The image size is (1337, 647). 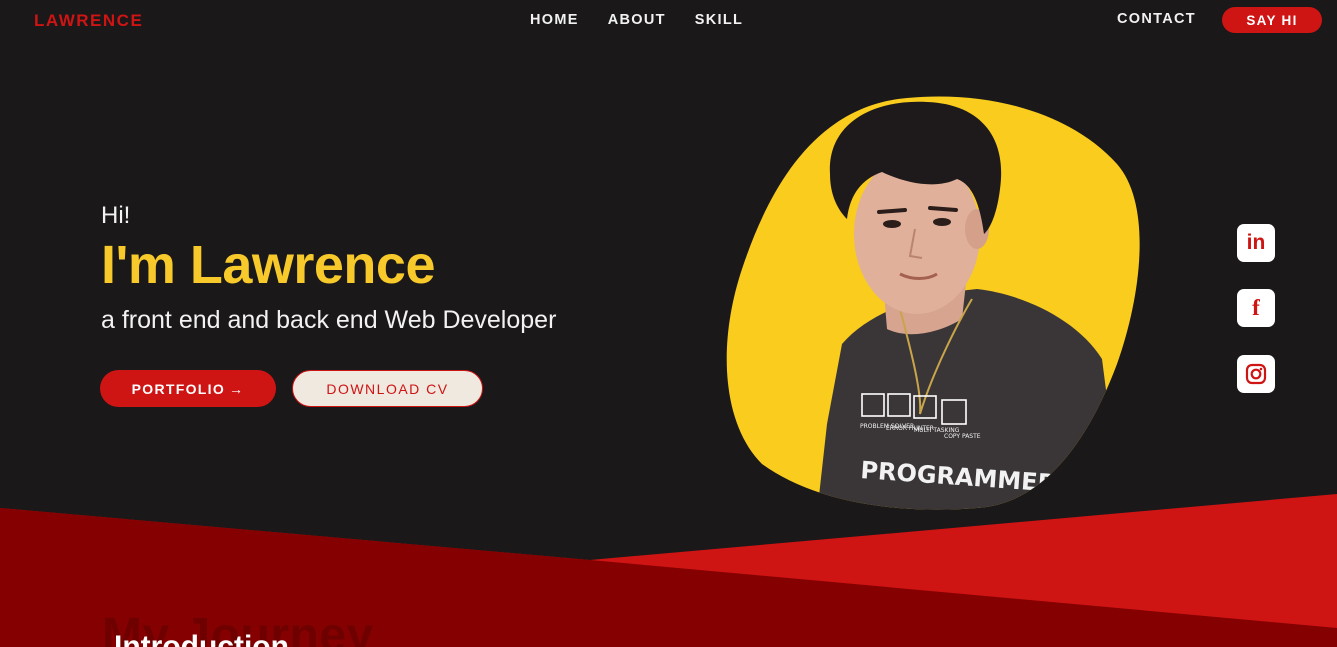 I want to click on linkedin-icon: in, so click(x=1256, y=242).